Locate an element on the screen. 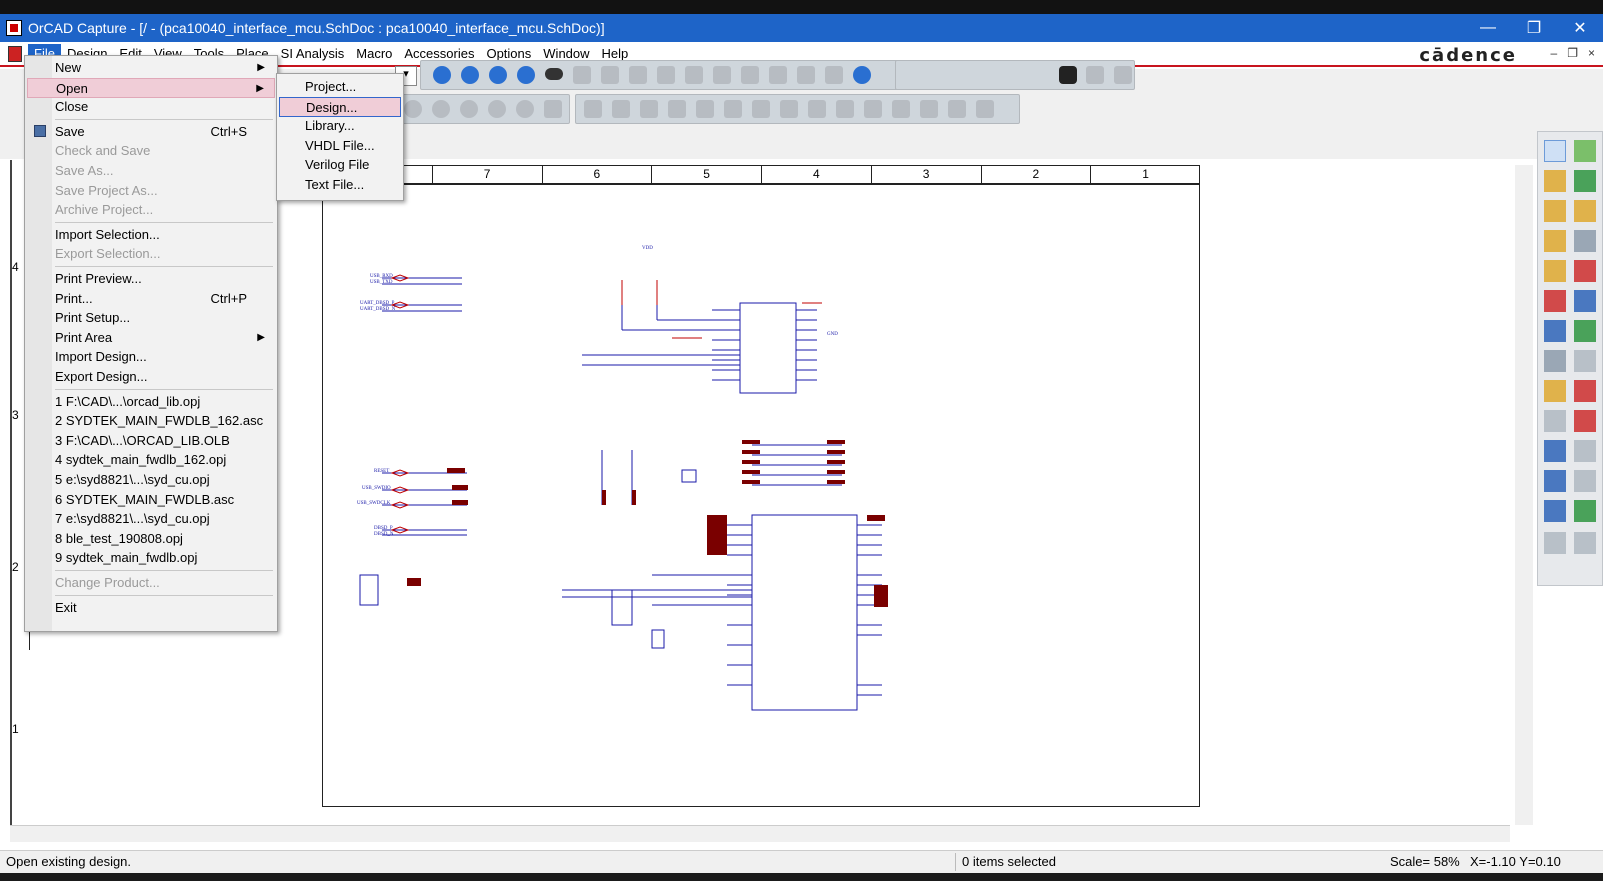 The width and height of the screenshot is (1603, 881). hierarchy-icon is located at coordinates (834, 75).